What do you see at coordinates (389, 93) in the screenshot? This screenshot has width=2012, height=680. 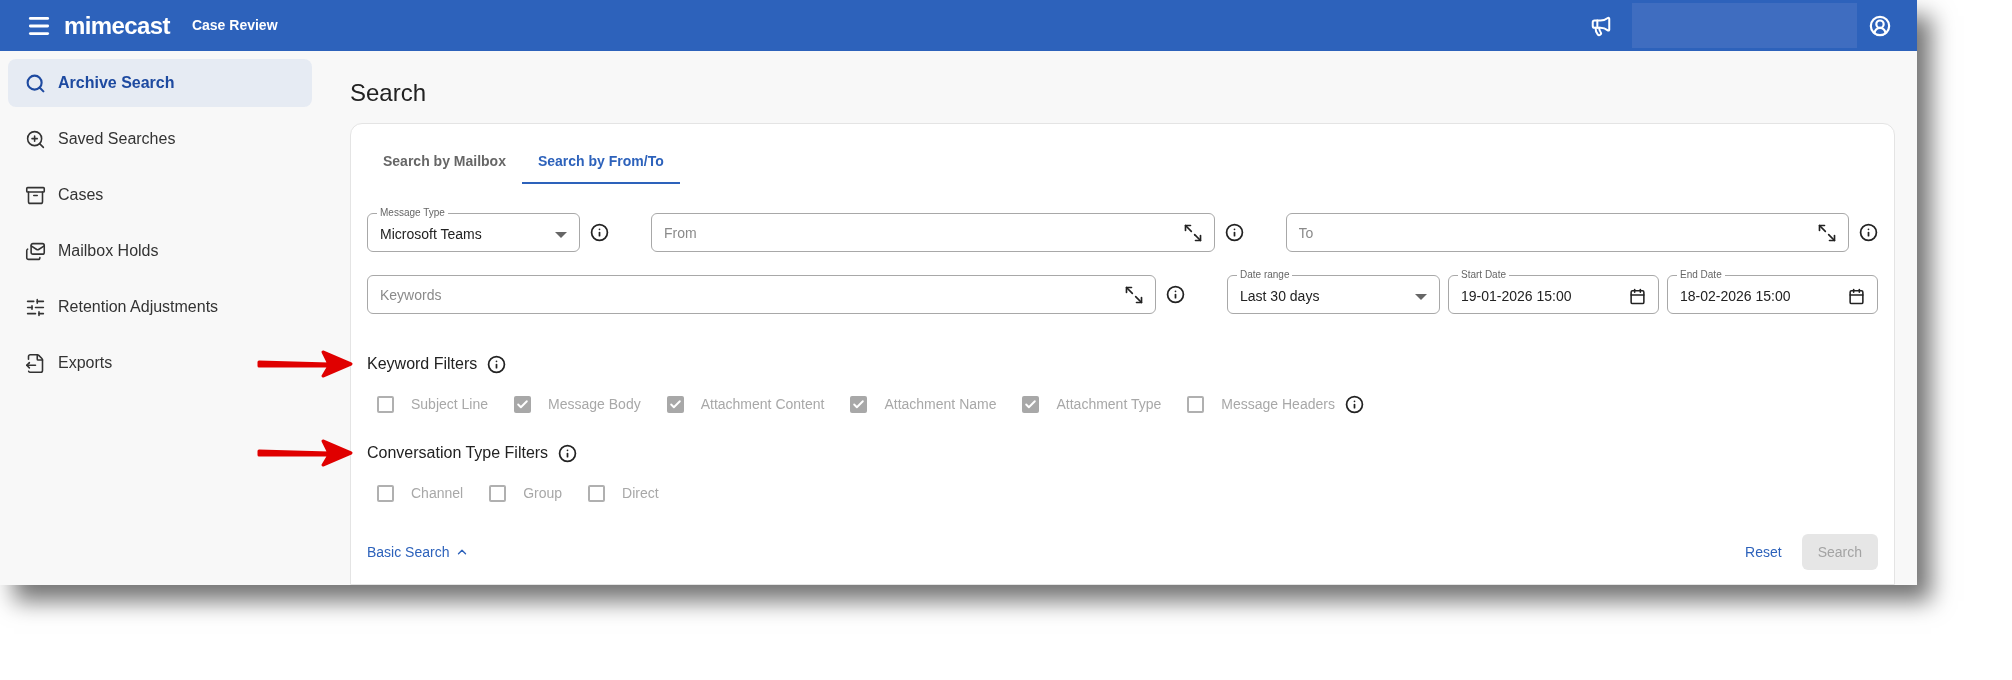 I see `page-title: Search` at bounding box center [389, 93].